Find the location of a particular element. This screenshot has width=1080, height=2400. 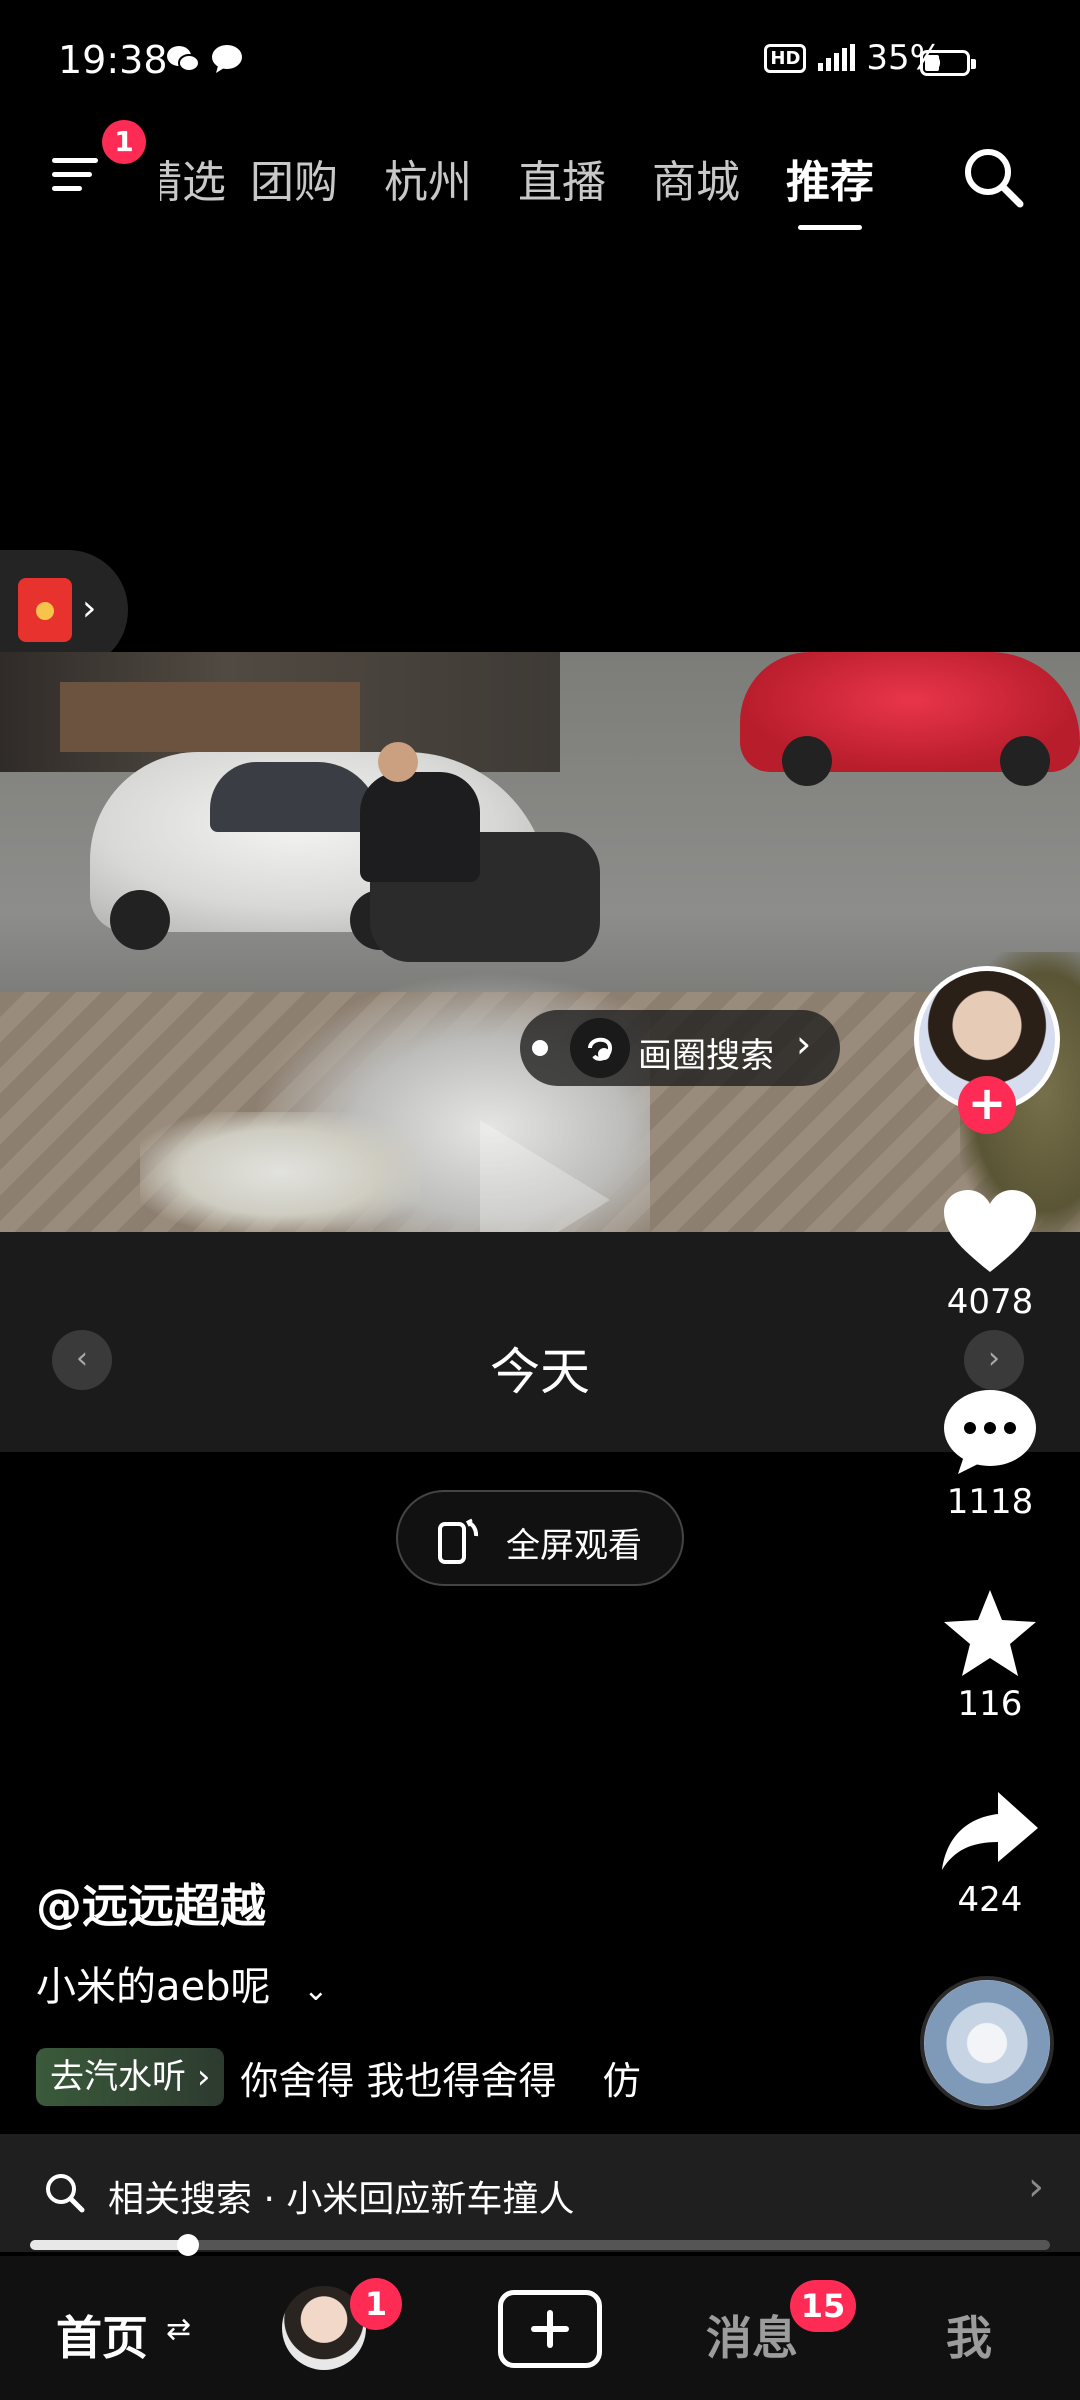

music-disc-icon is located at coordinates (987, 2043).